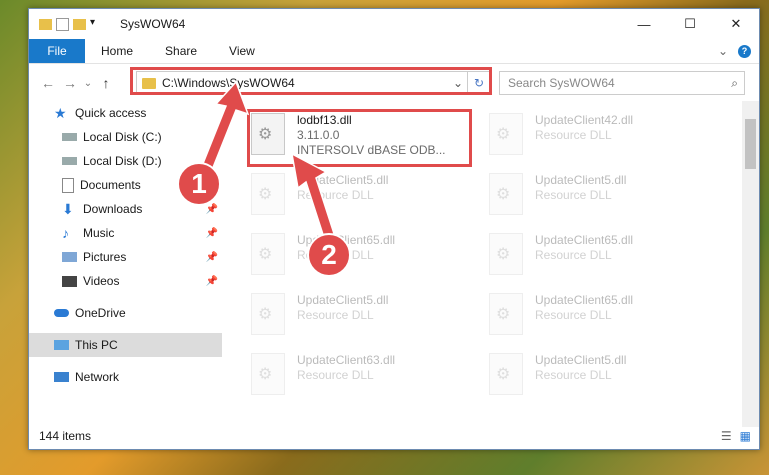  Describe the element at coordinates (101, 281) in the screenshot. I see `sidebar-item-label: Videos` at that location.